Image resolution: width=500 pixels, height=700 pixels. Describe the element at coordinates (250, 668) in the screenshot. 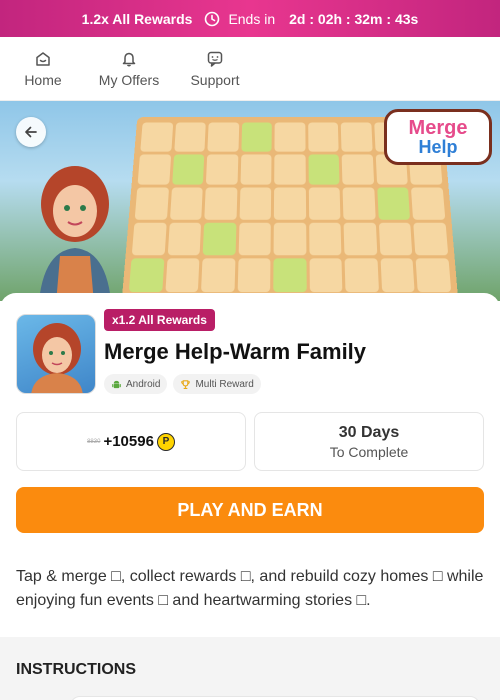

I see `instructions-section: INSTRUCTIONS` at that location.